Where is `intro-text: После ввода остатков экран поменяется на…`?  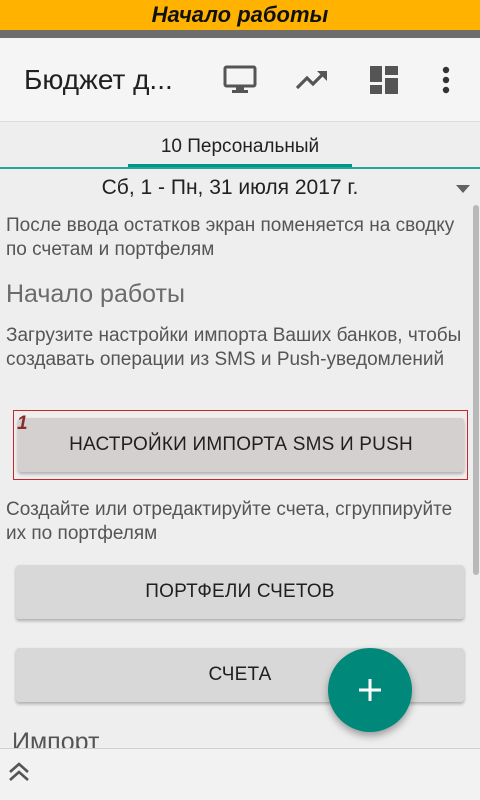
intro-text: После ввода остатков экран поменяется на… is located at coordinates (230, 237).